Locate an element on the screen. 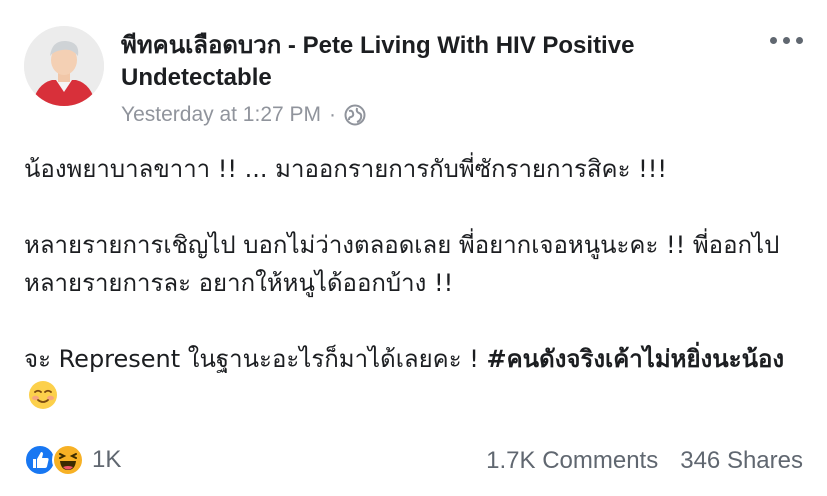 This screenshot has width=827, height=496. post-meta: Yesterday at 1:27 PM · is located at coordinates (243, 115).